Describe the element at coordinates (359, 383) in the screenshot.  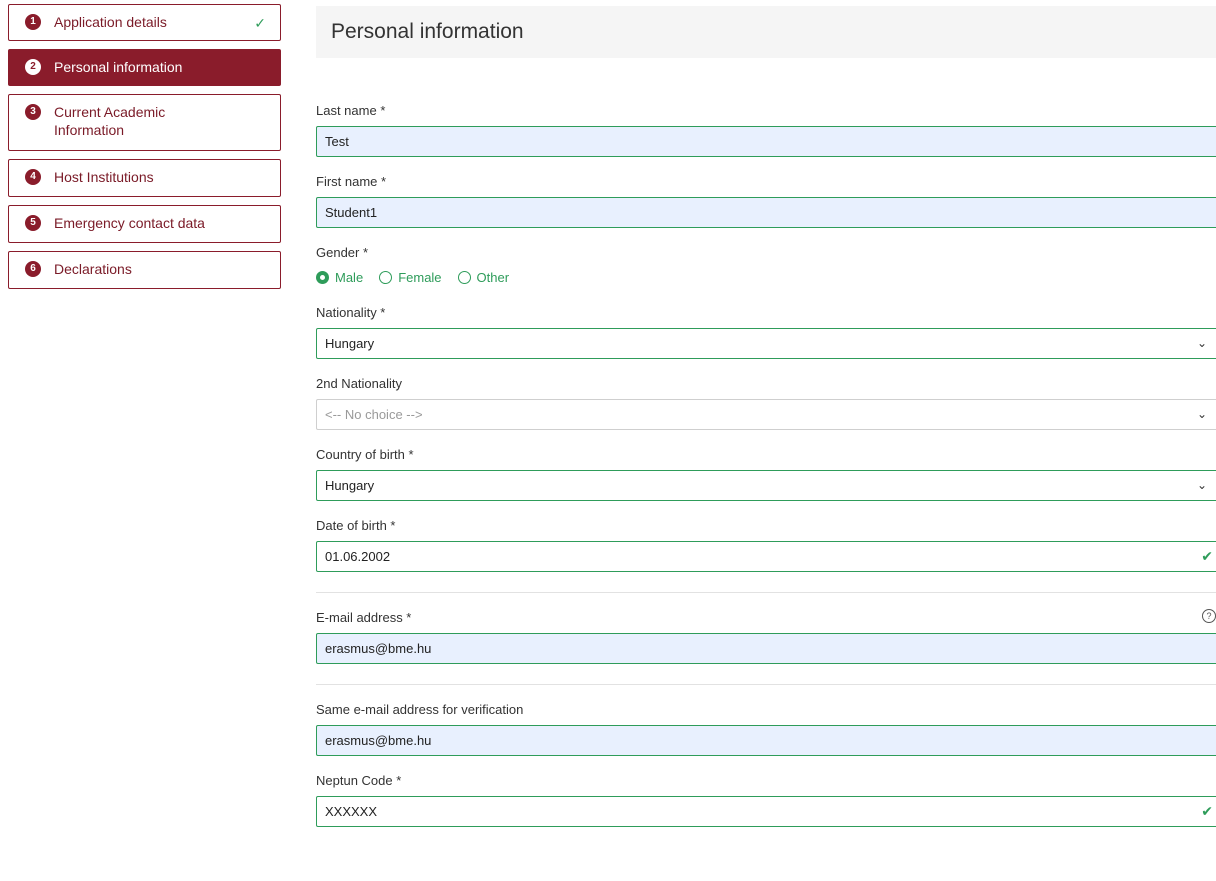
I see `second-nationality-label: 2nd Nationality` at that location.